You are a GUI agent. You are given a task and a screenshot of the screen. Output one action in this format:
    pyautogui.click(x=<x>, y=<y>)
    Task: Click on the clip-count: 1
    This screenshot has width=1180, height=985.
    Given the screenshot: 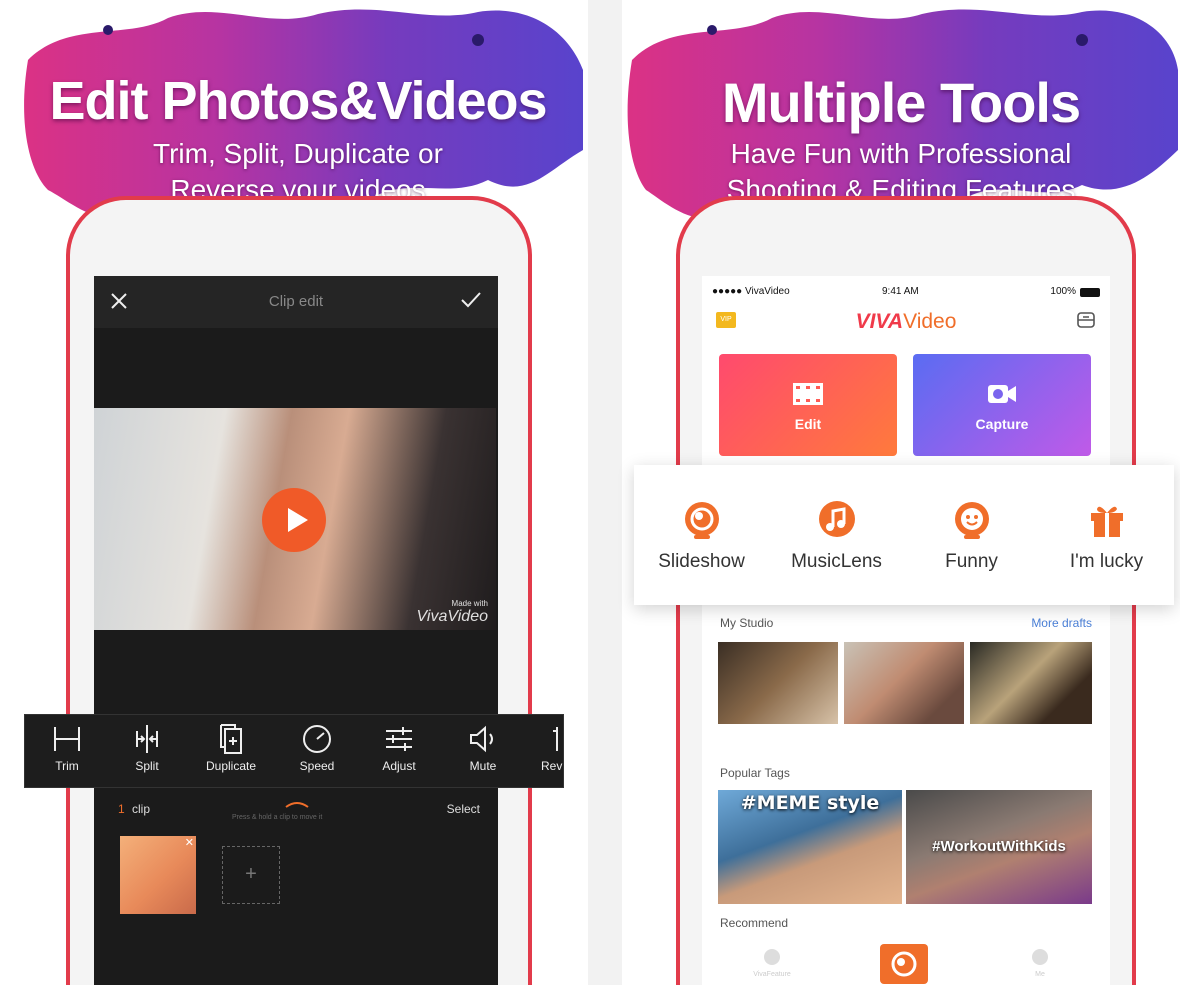 What is the action you would take?
    pyautogui.click(x=121, y=809)
    